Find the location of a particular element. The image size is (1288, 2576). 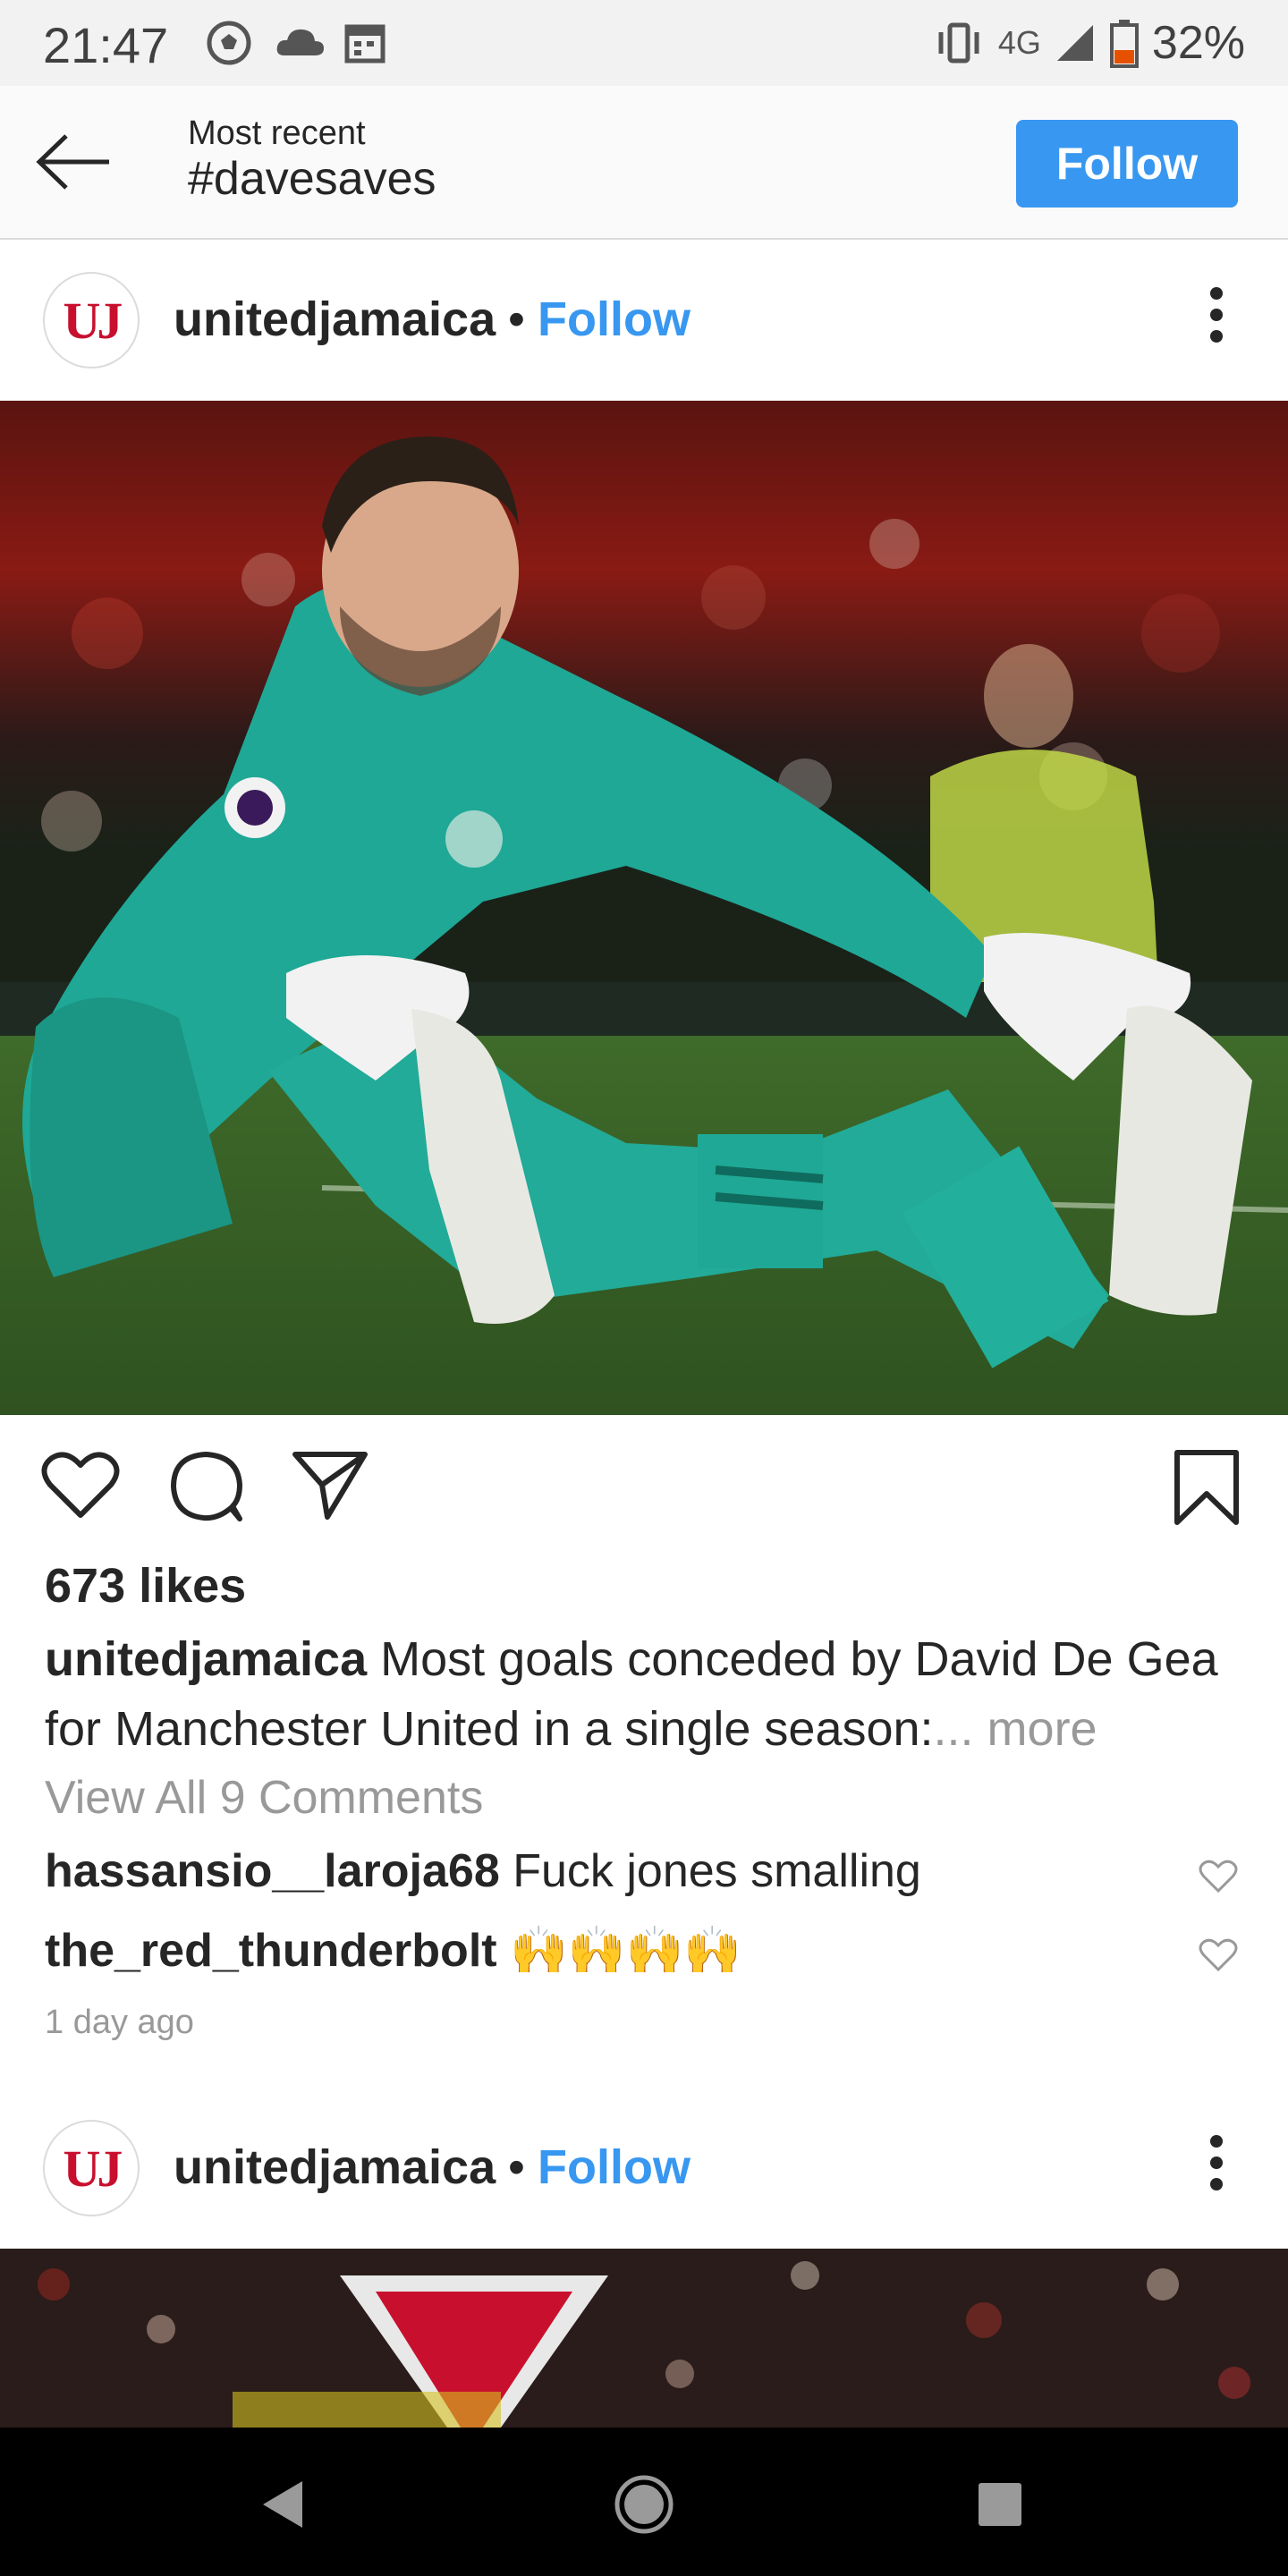

vibrate-icon is located at coordinates (958, 43).